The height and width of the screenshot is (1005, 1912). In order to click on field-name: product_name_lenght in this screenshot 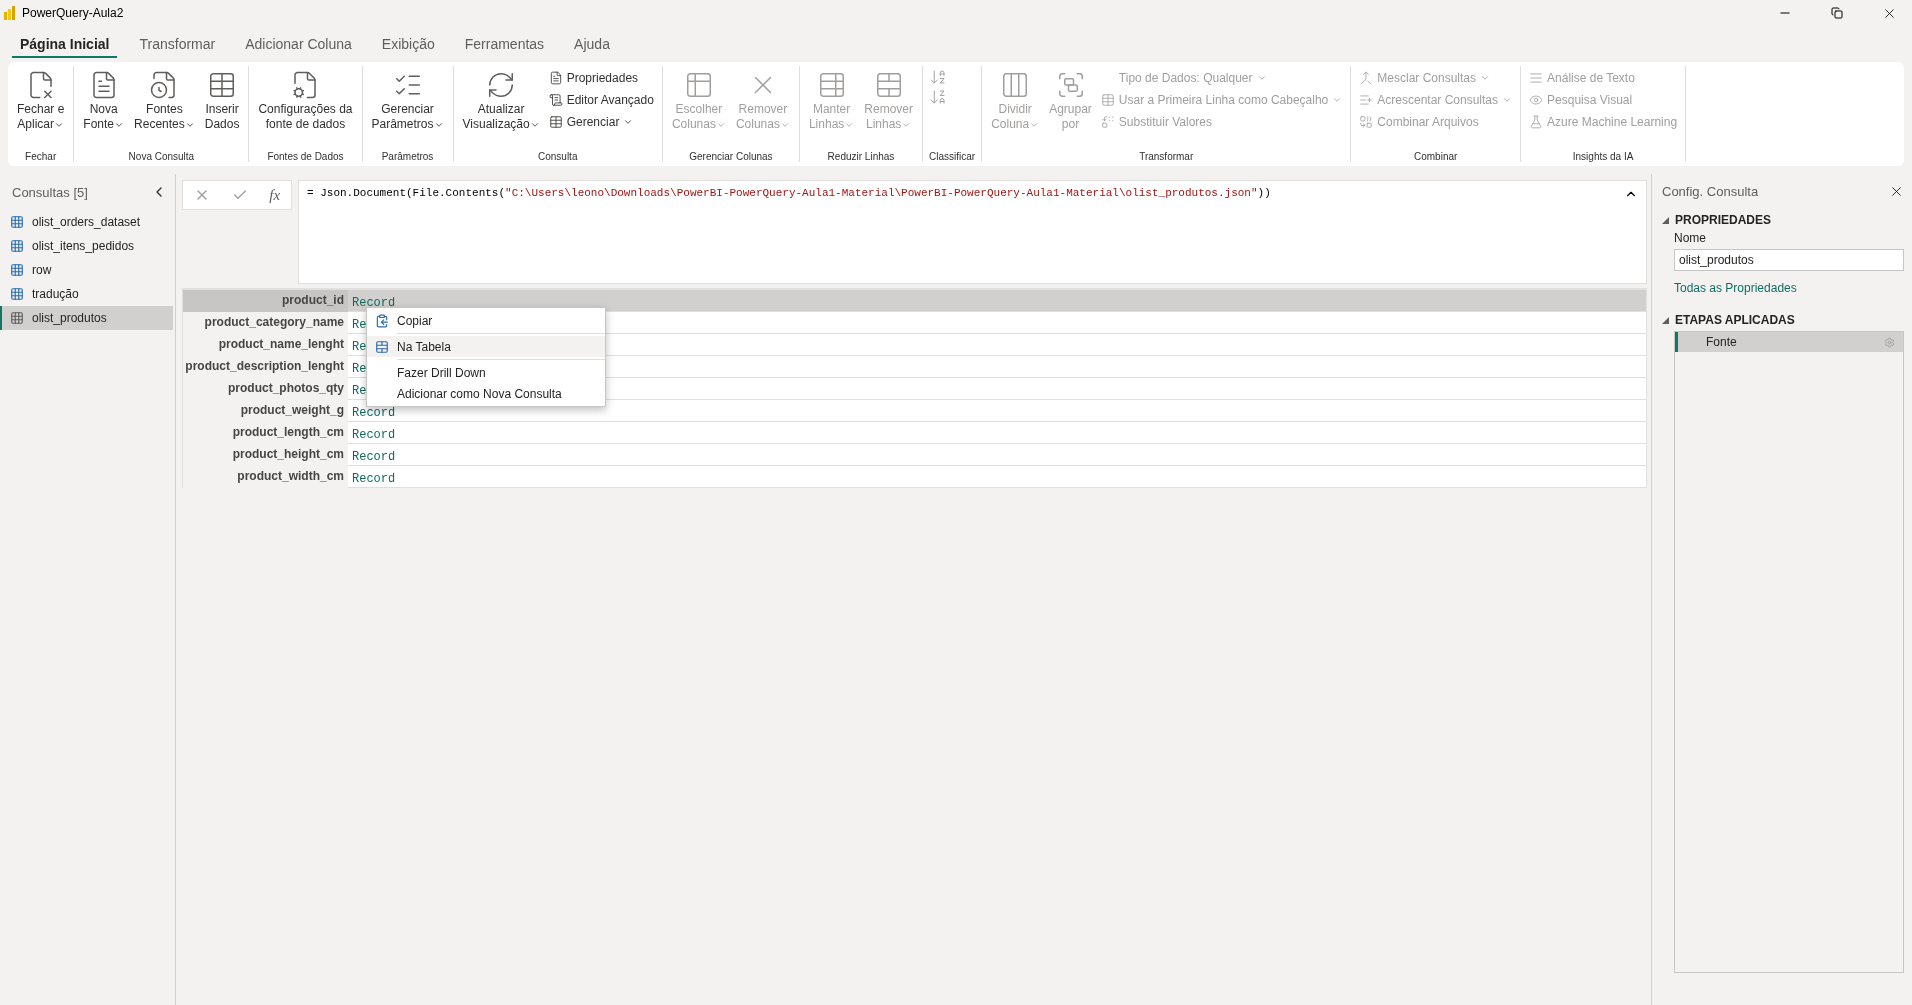, I will do `click(265, 346)`.